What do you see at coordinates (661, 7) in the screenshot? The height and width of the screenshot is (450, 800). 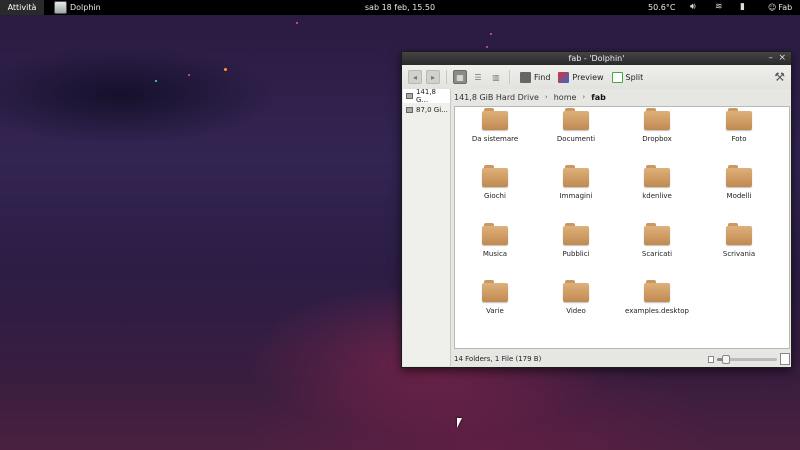 I see `temperature-indicator: 50.6°C` at bounding box center [661, 7].